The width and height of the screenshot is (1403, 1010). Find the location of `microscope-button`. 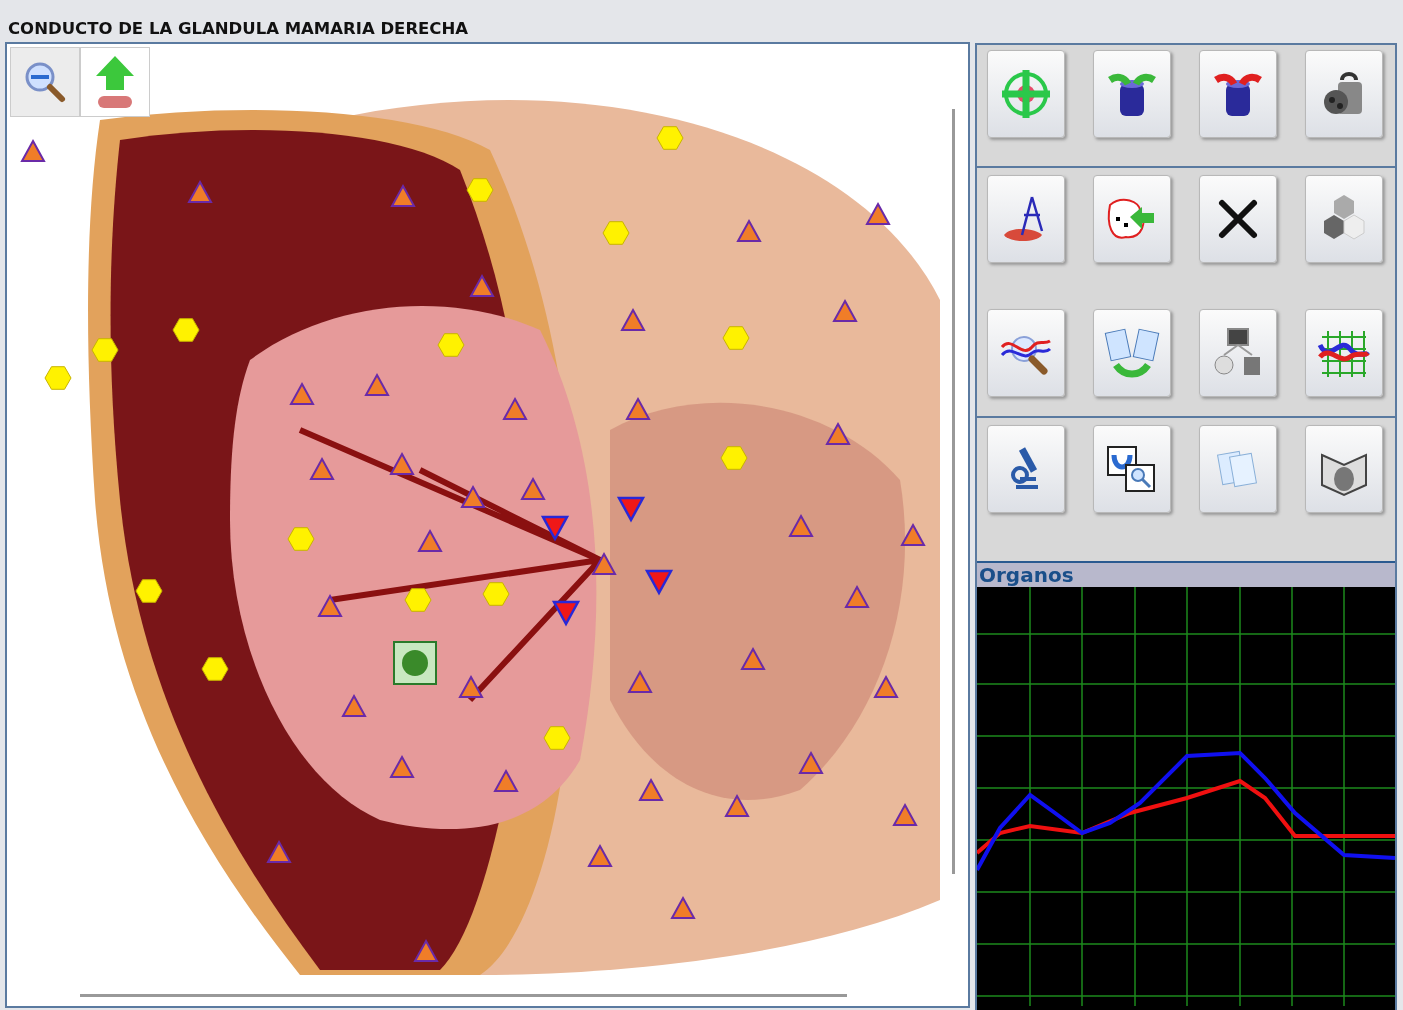

microscope-button is located at coordinates (1026, 469).